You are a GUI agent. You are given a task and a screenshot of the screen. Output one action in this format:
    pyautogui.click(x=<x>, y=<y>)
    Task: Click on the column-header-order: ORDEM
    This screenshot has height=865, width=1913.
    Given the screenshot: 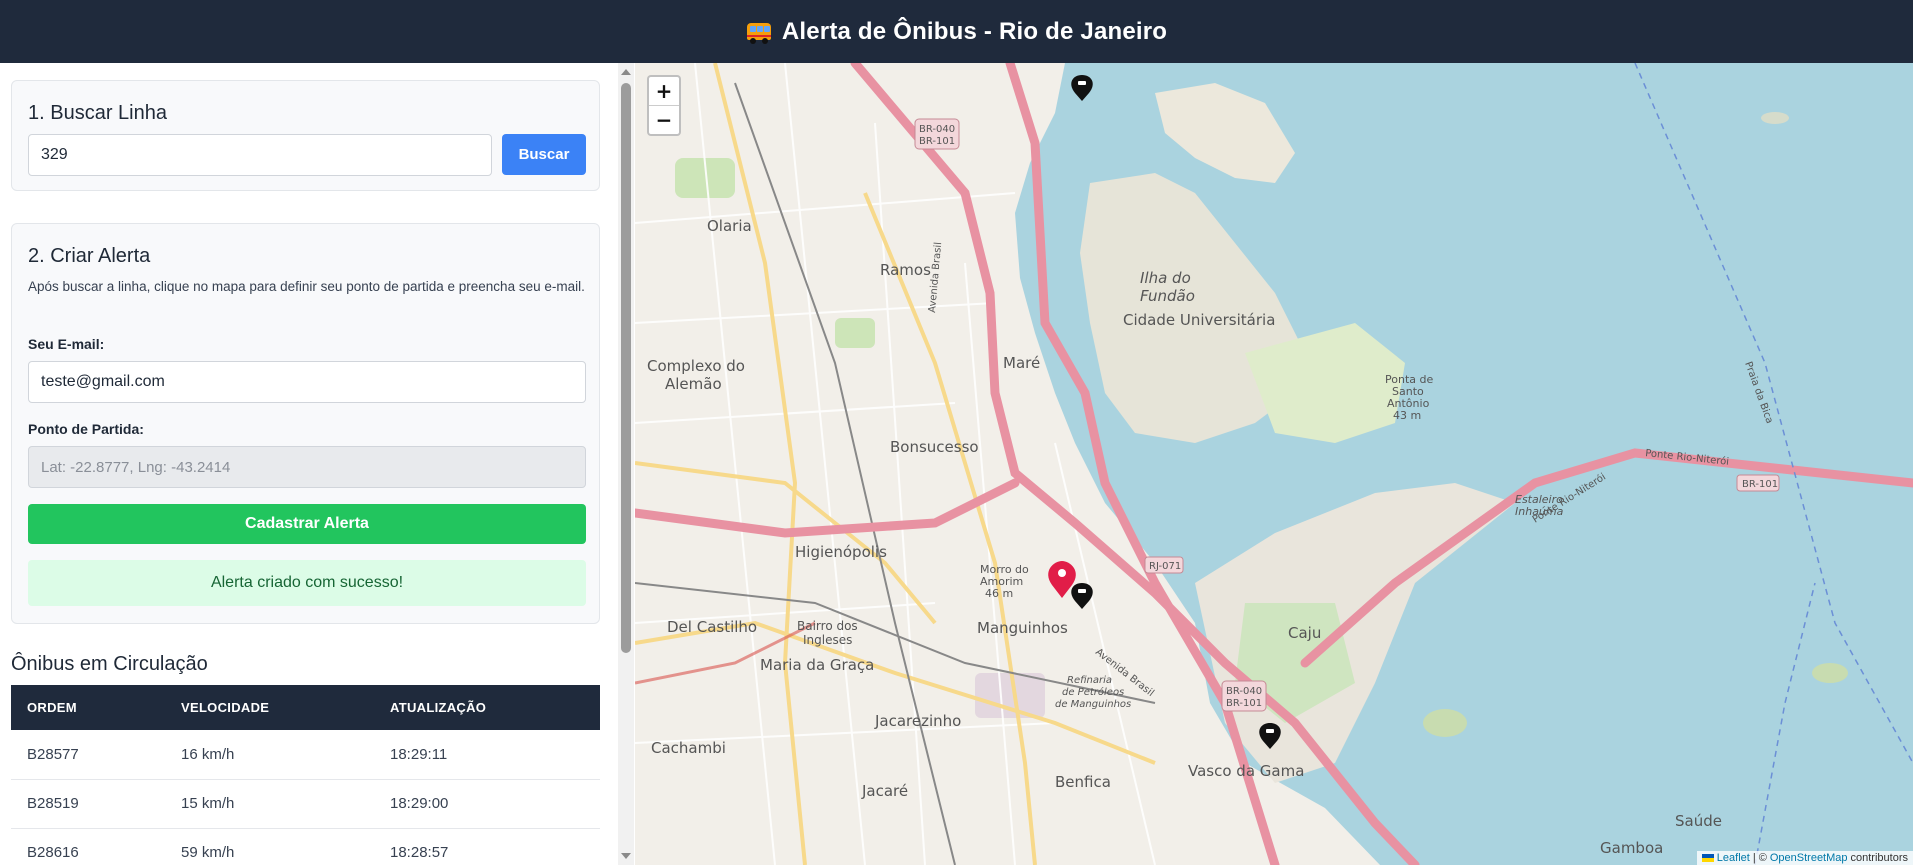 What is the action you would take?
    pyautogui.click(x=52, y=707)
    